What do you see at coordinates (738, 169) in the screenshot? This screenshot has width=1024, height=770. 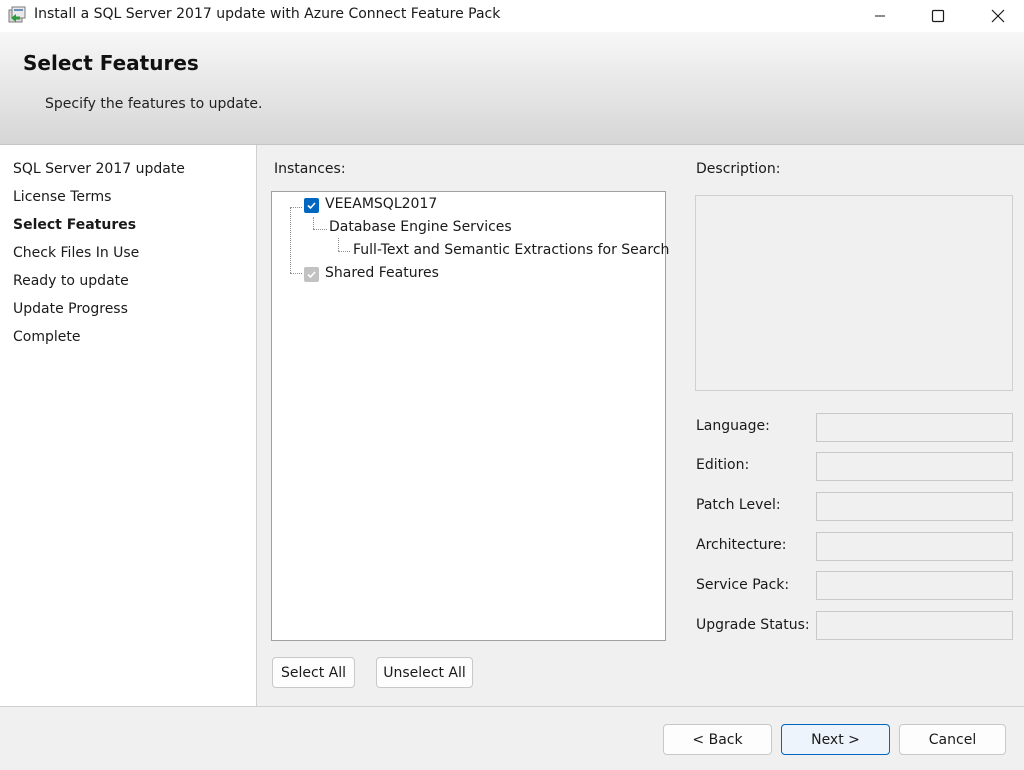 I see `description-label: Description:` at bounding box center [738, 169].